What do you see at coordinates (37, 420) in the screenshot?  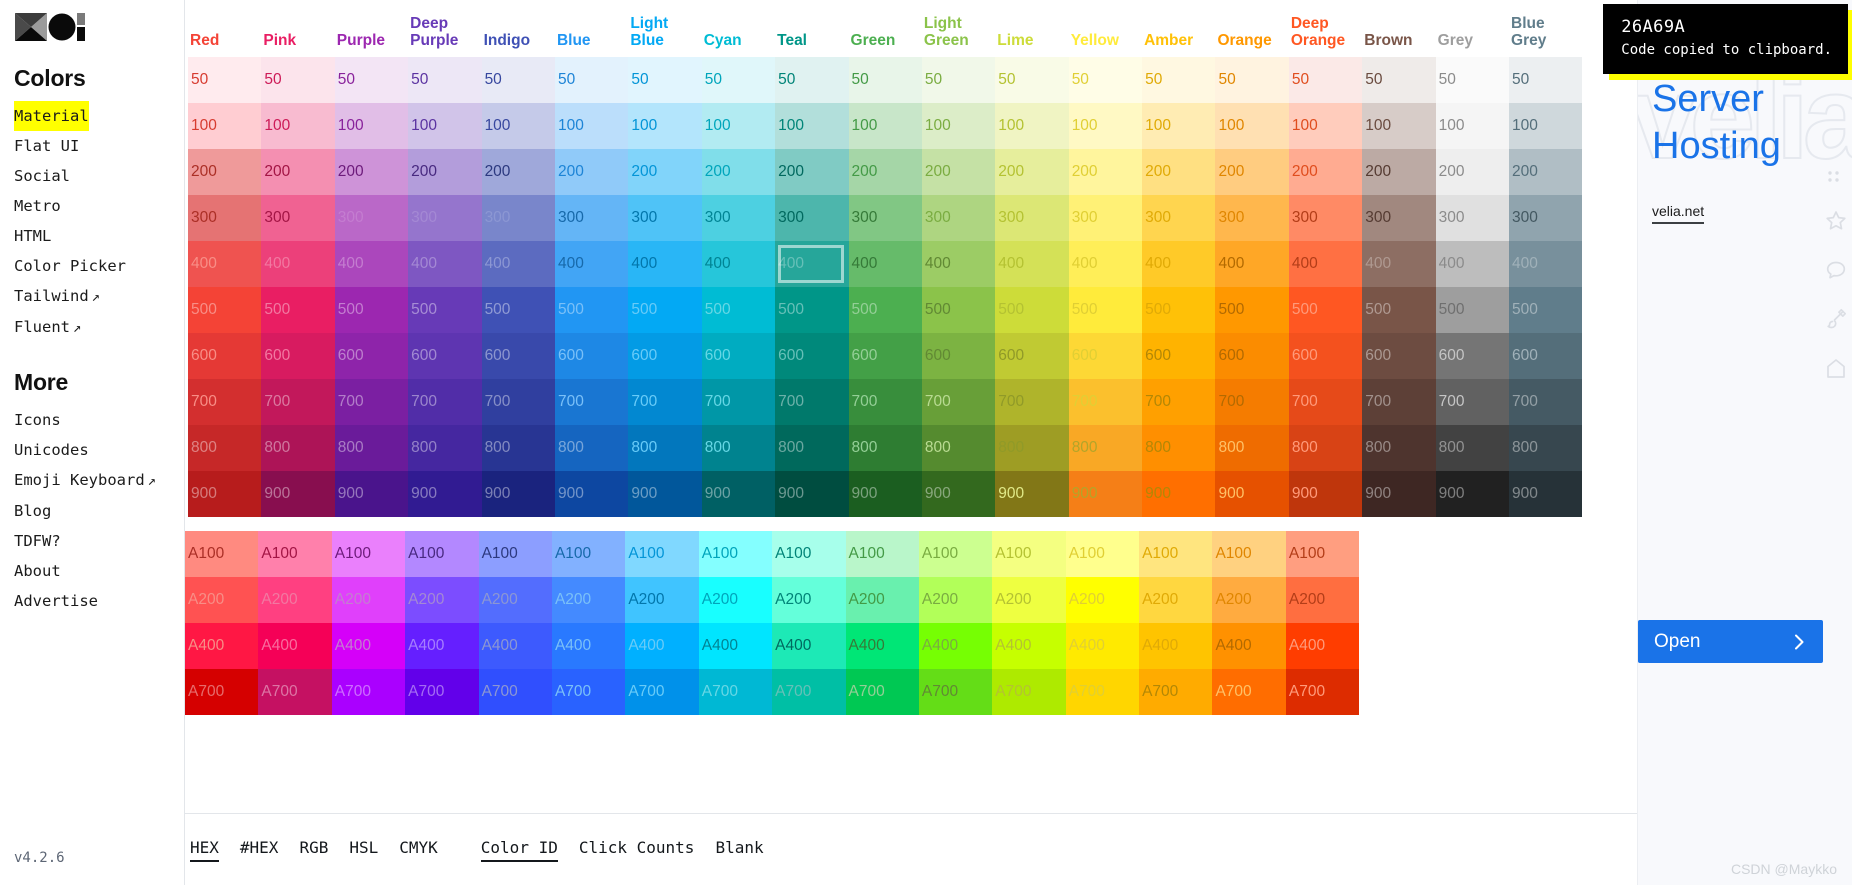 I see `sidebar-item-icons: Icons` at bounding box center [37, 420].